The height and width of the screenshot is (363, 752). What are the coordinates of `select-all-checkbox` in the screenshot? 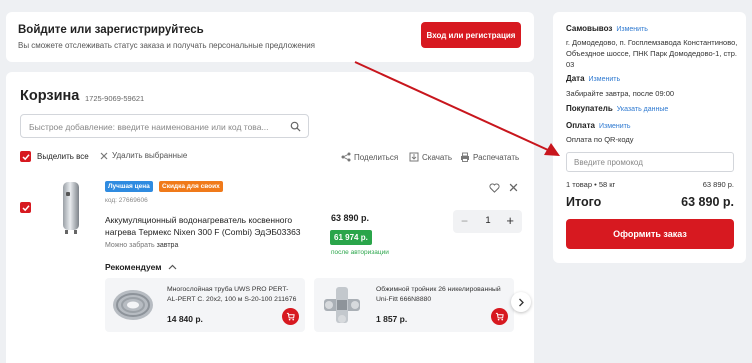 It's located at (25, 156).